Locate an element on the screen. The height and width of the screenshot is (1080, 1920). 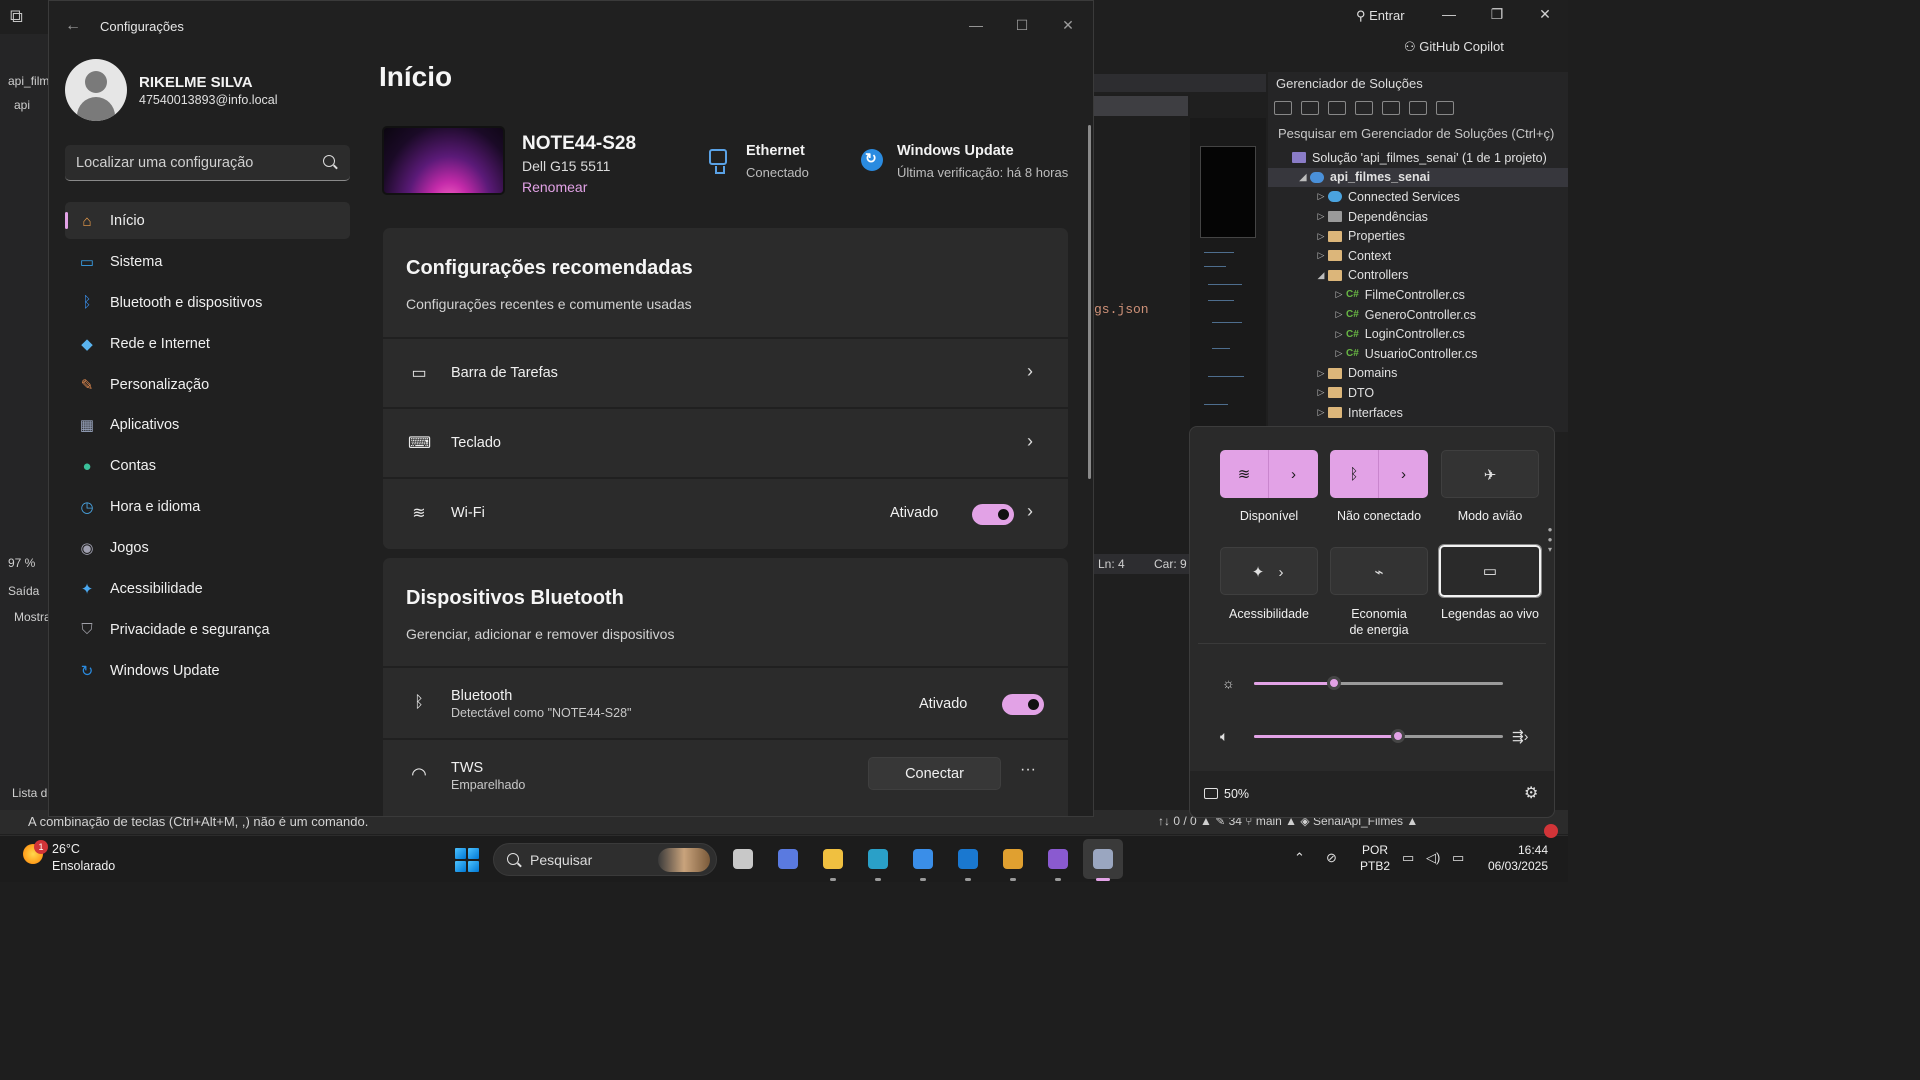
solution-tree-item: ▷ C# UsuarioController.cs is located at coordinates (1418, 354).